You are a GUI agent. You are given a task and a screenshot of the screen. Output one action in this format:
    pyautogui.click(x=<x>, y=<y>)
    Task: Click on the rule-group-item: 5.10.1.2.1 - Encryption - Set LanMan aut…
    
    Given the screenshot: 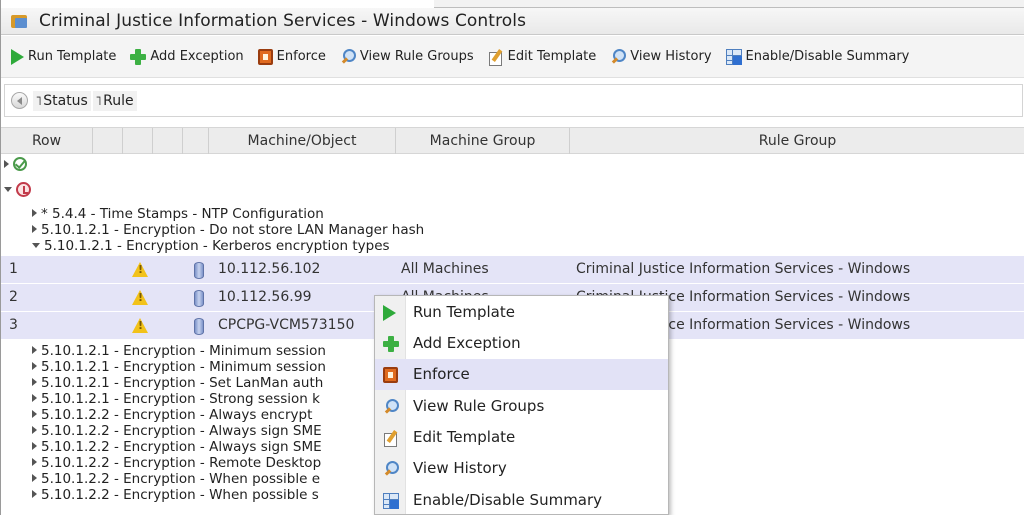 What is the action you would take?
    pyautogui.click(x=177, y=383)
    